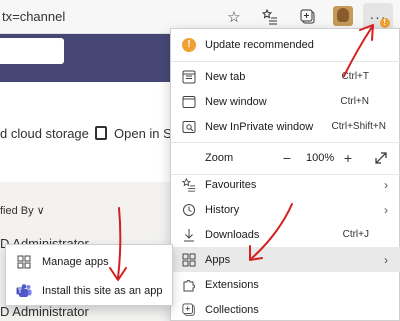 The width and height of the screenshot is (400, 321). Describe the element at coordinates (378, 17) in the screenshot. I see `settings-more-button: ··· !` at that location.